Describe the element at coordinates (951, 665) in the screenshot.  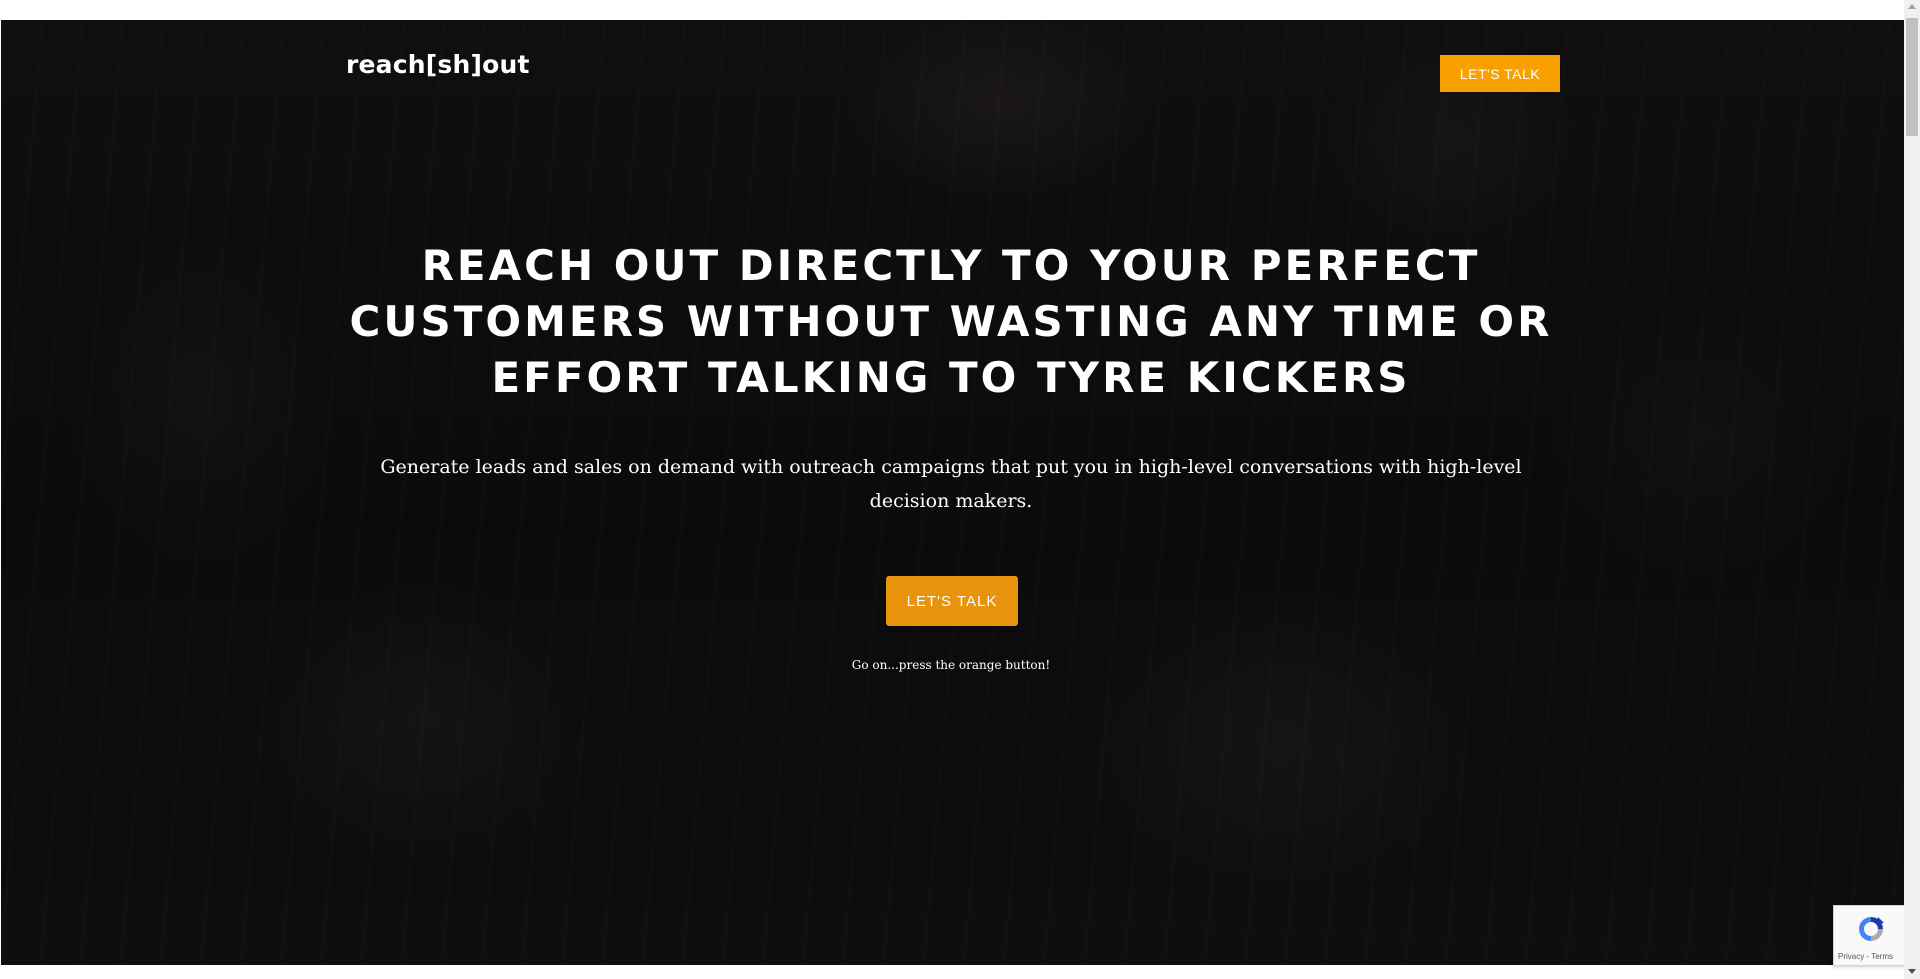
I see `cta-note: Go on...press the orange button!` at that location.